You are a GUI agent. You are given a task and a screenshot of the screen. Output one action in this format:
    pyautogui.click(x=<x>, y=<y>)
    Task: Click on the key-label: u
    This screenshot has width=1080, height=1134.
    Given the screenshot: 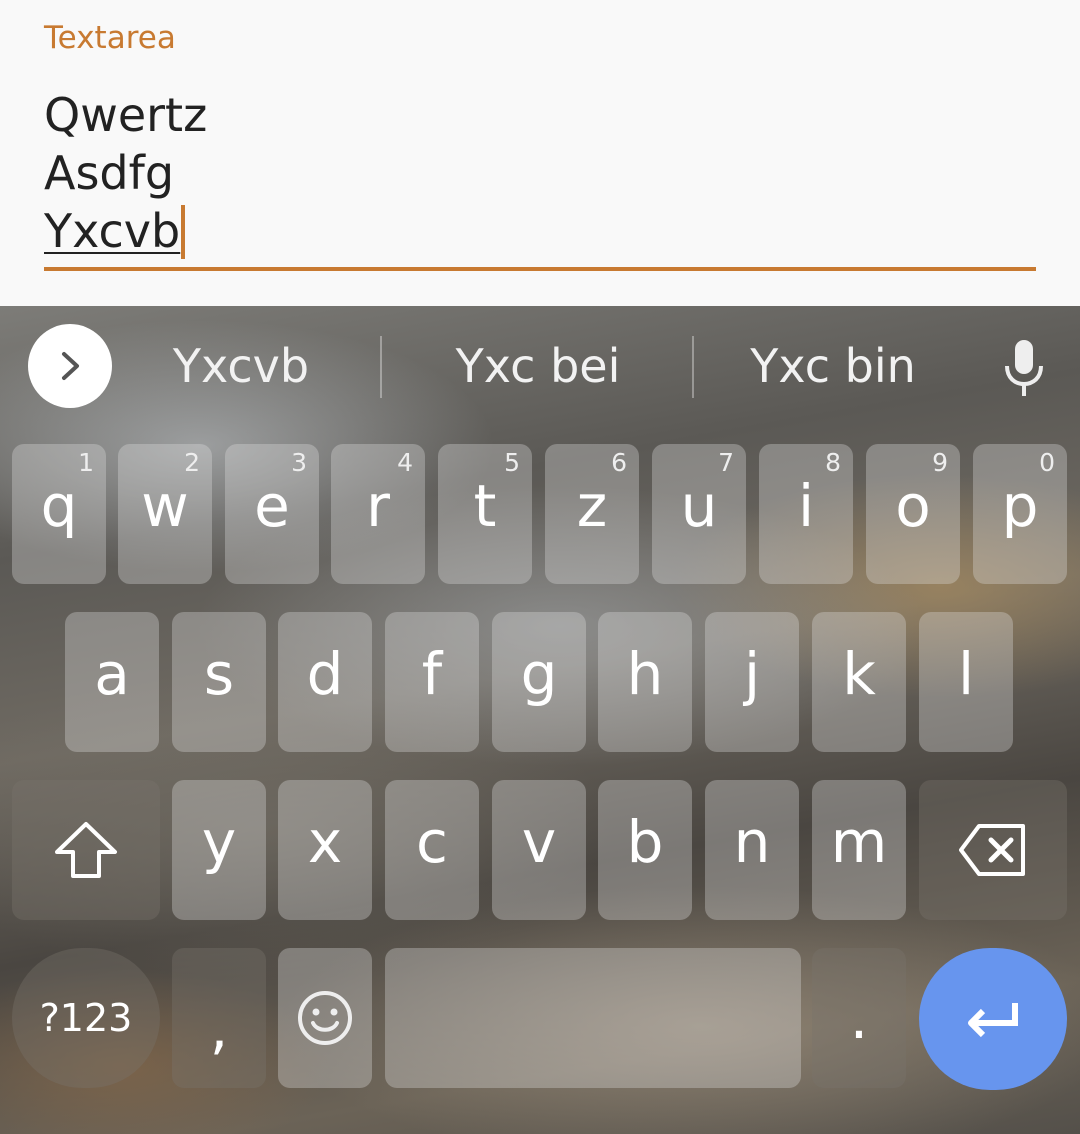 What is the action you would take?
    pyautogui.click(x=699, y=506)
    